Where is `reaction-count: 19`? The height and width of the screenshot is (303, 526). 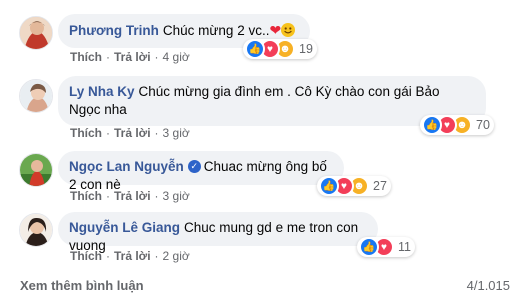
reaction-count: 19 is located at coordinates (306, 49).